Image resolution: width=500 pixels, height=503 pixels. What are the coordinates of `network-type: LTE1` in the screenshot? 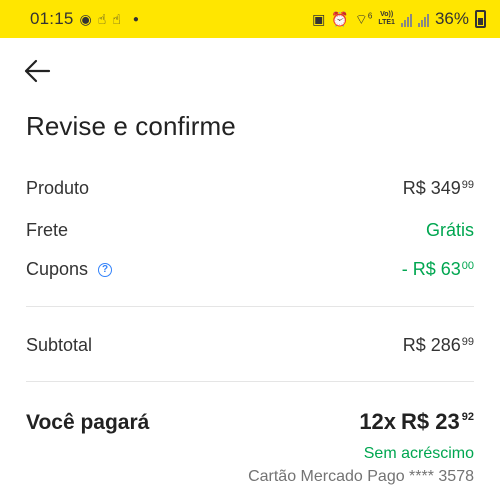 It's located at (386, 22).